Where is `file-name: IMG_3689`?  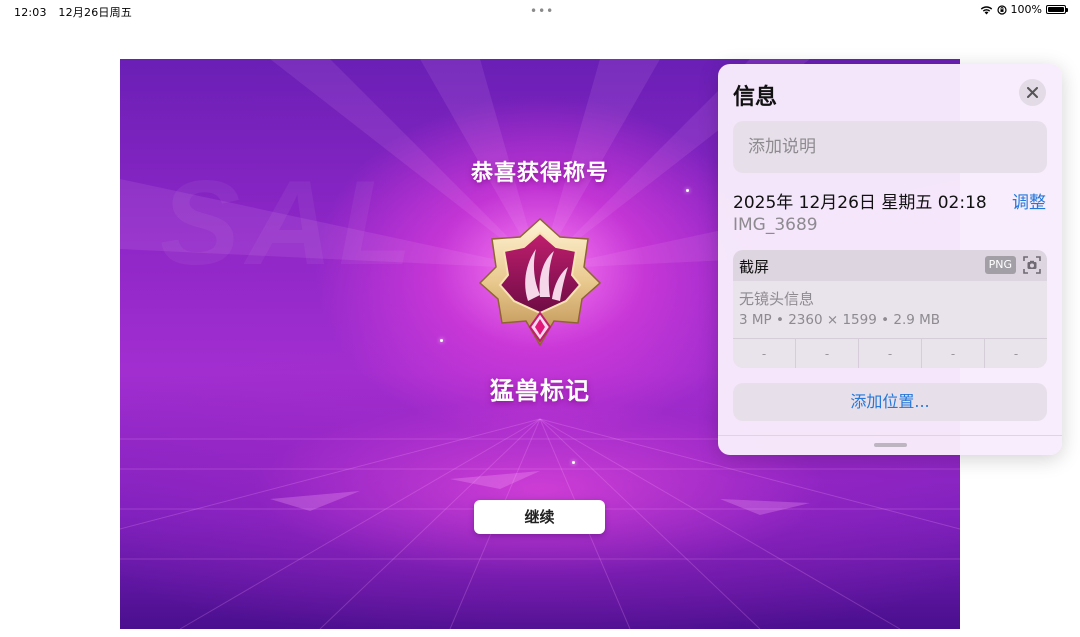
file-name: IMG_3689 is located at coordinates (775, 225).